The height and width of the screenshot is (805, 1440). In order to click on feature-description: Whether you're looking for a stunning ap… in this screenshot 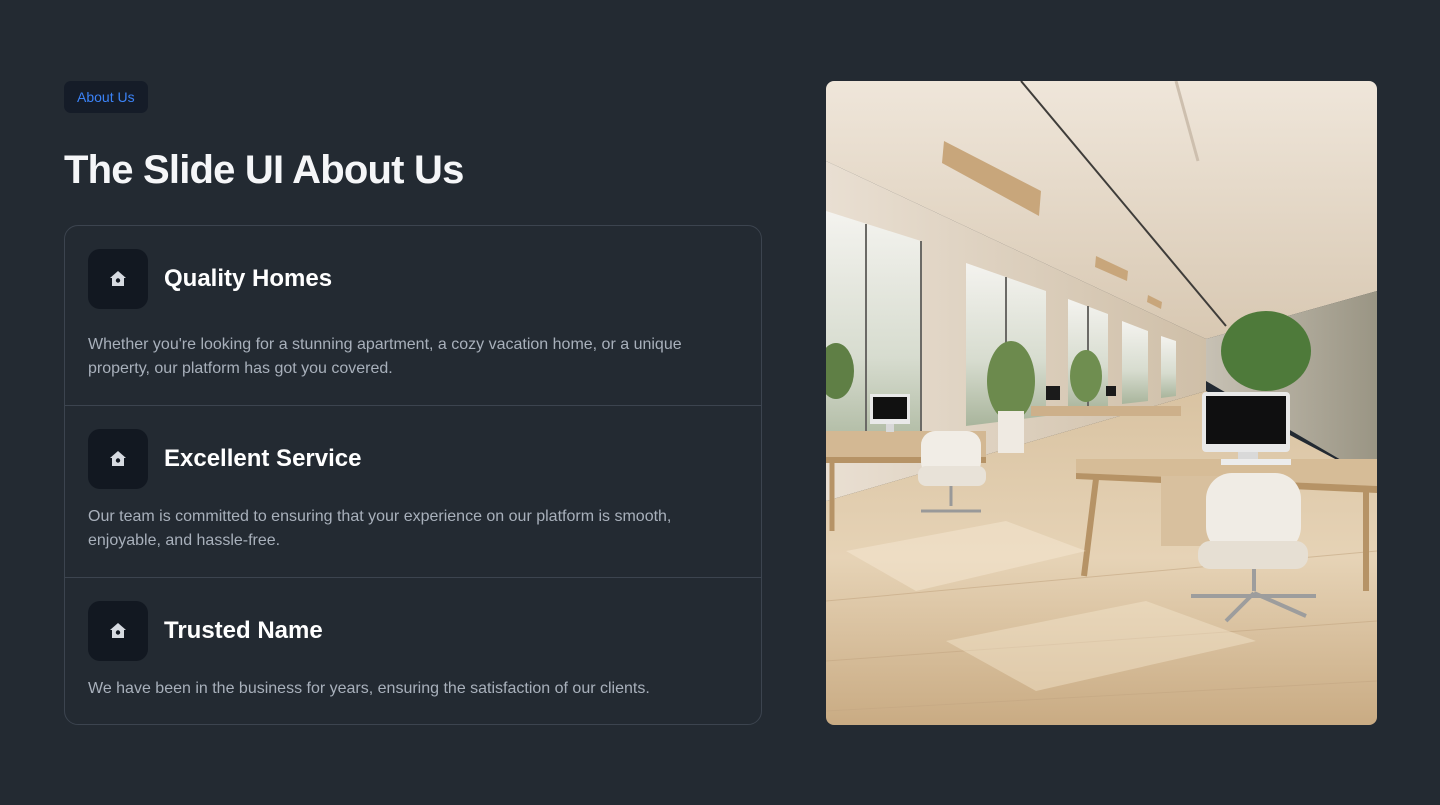, I will do `click(385, 356)`.